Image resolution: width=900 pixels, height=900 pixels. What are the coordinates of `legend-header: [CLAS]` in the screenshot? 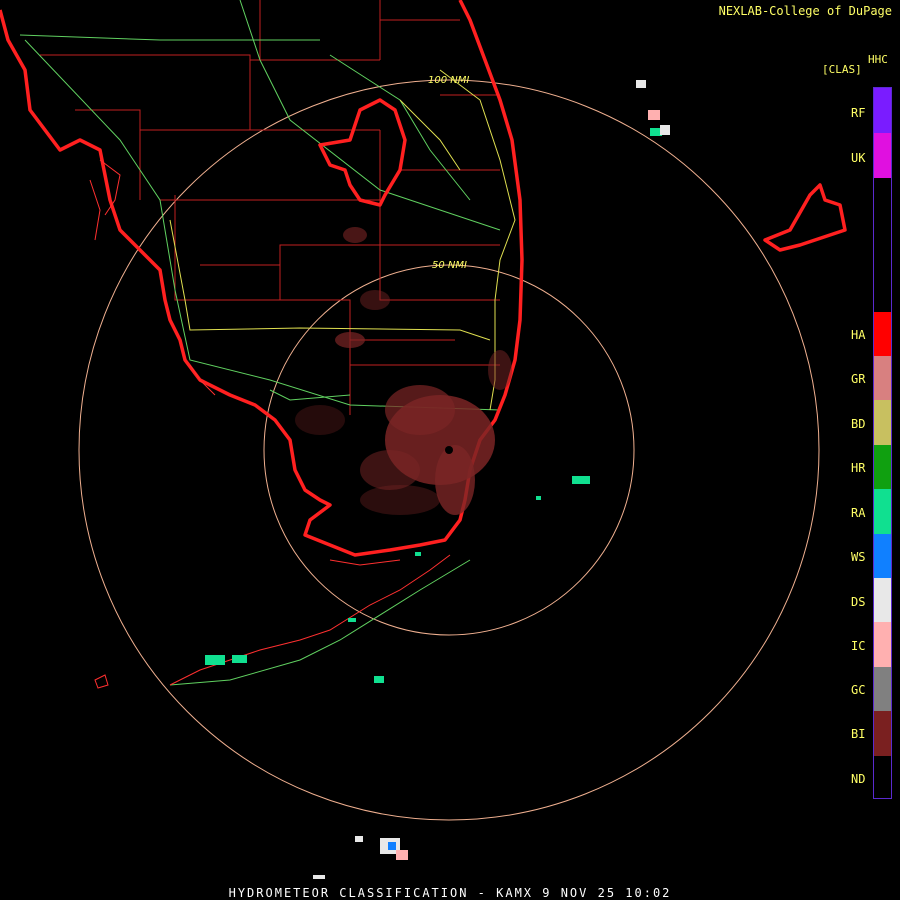 It's located at (842, 69).